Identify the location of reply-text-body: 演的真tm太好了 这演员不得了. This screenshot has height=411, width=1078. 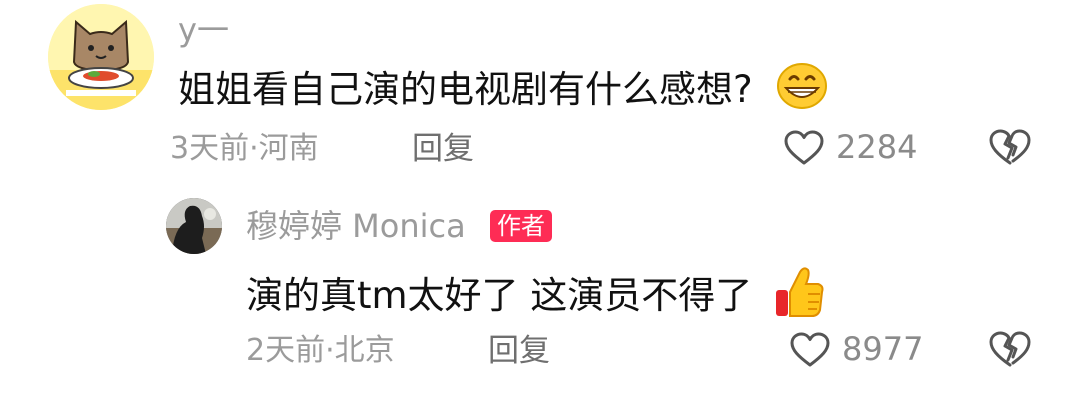
(499, 295).